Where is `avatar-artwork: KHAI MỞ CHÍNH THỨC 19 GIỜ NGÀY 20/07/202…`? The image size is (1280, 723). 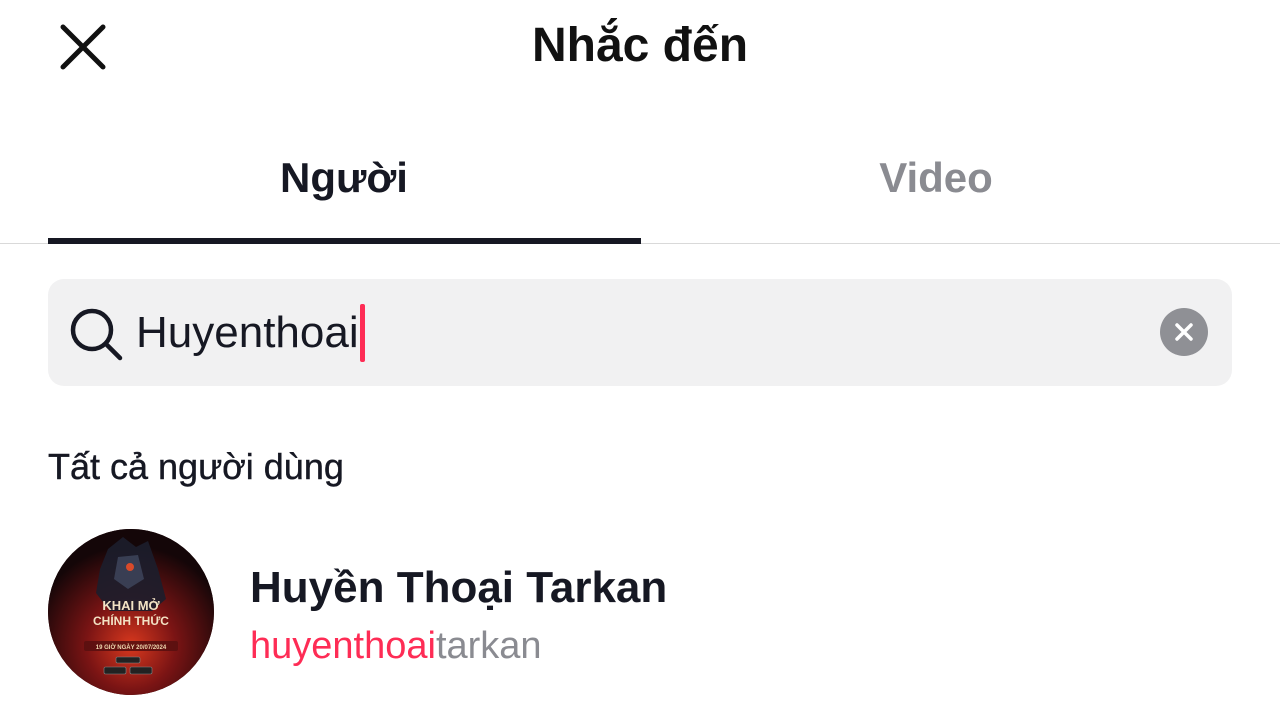
avatar-artwork: KHAI MỞ CHÍNH THỨC 19 GIỜ NGÀY 20/07/202… is located at coordinates (131, 612).